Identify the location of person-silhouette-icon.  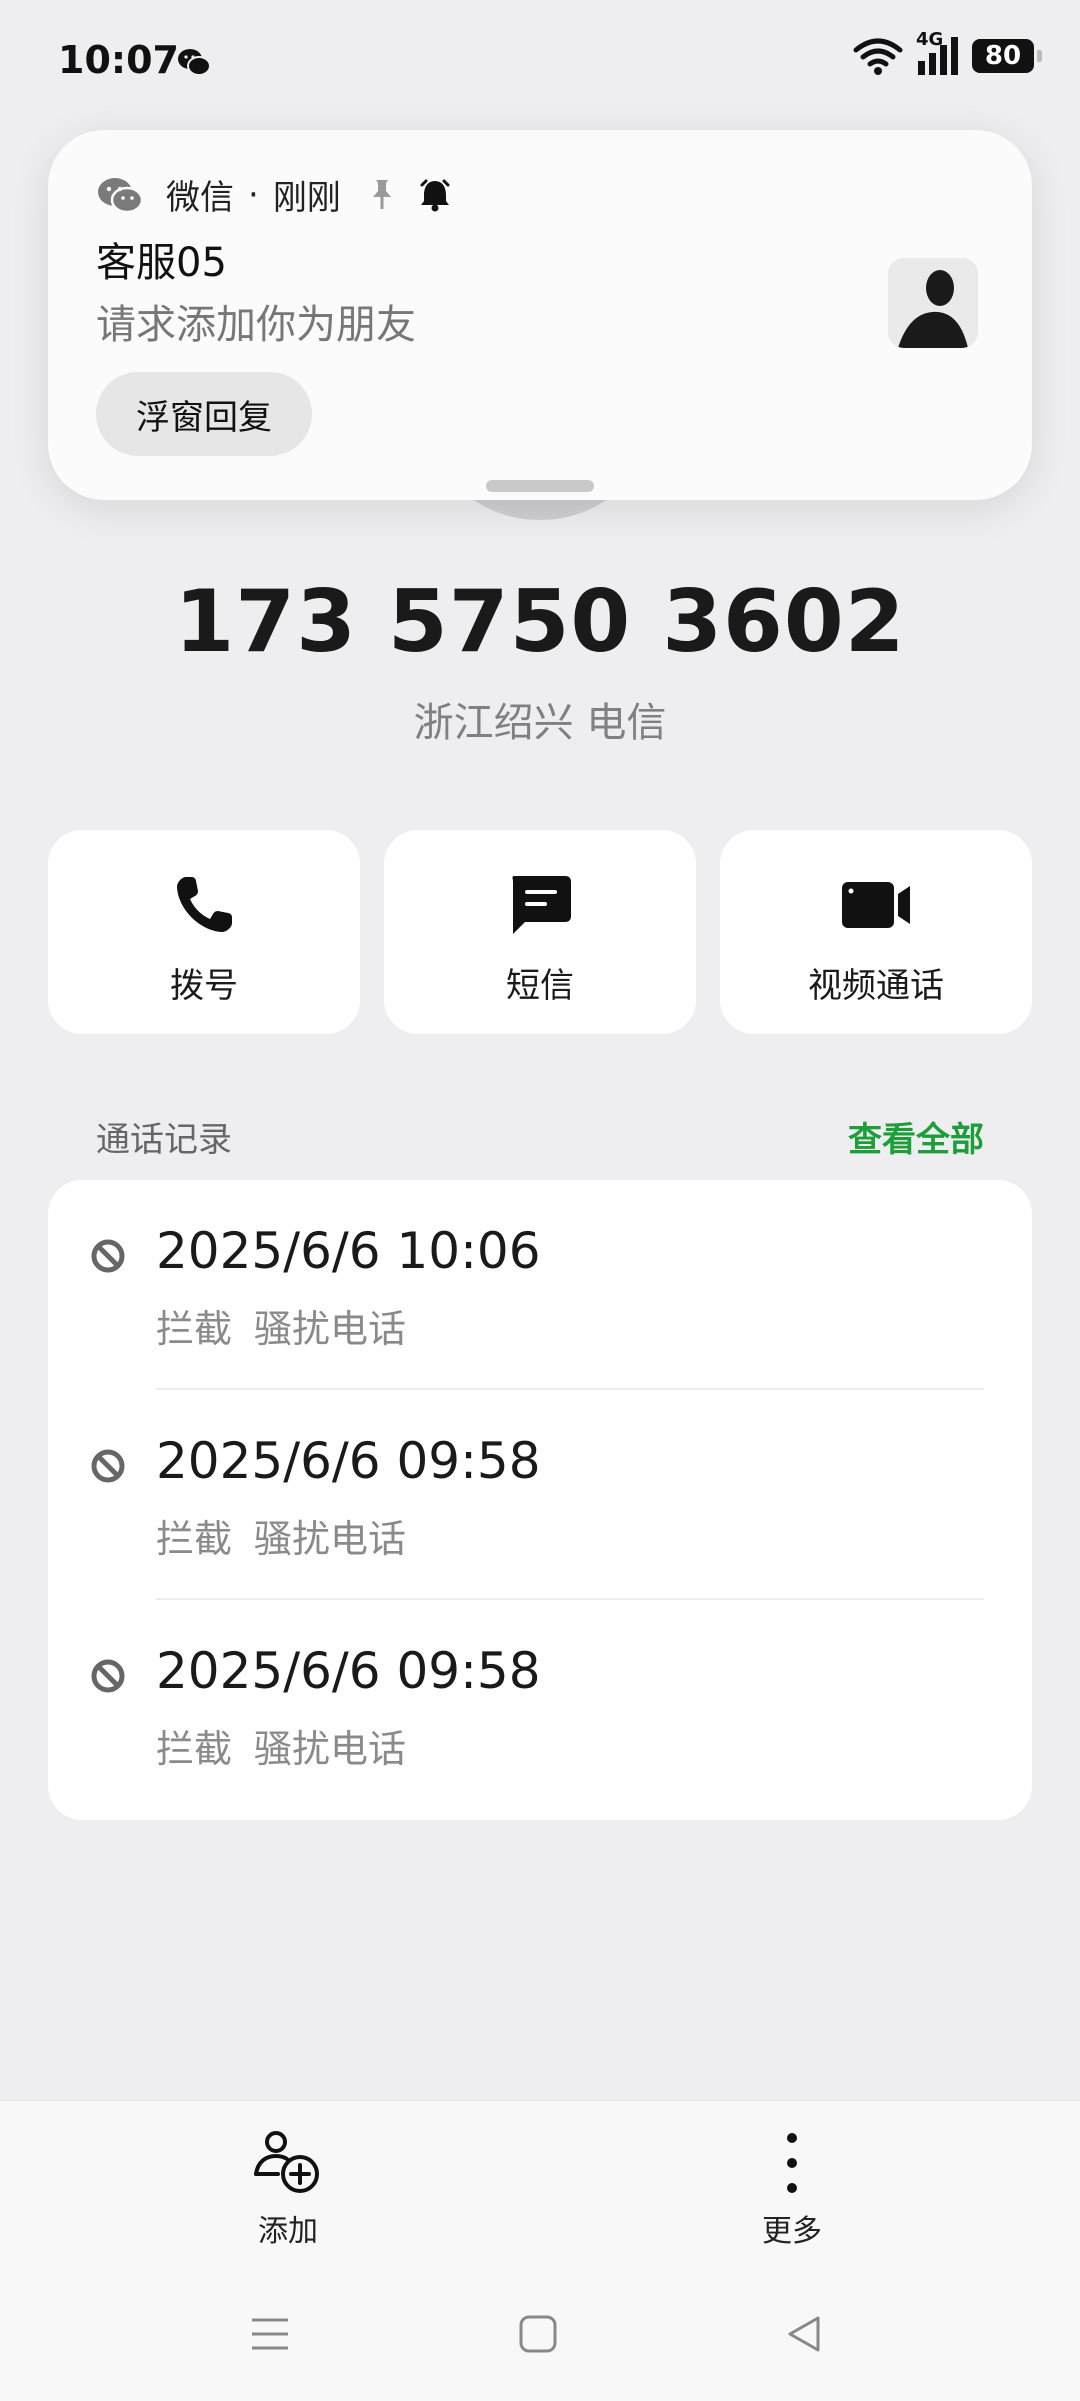
(933, 303).